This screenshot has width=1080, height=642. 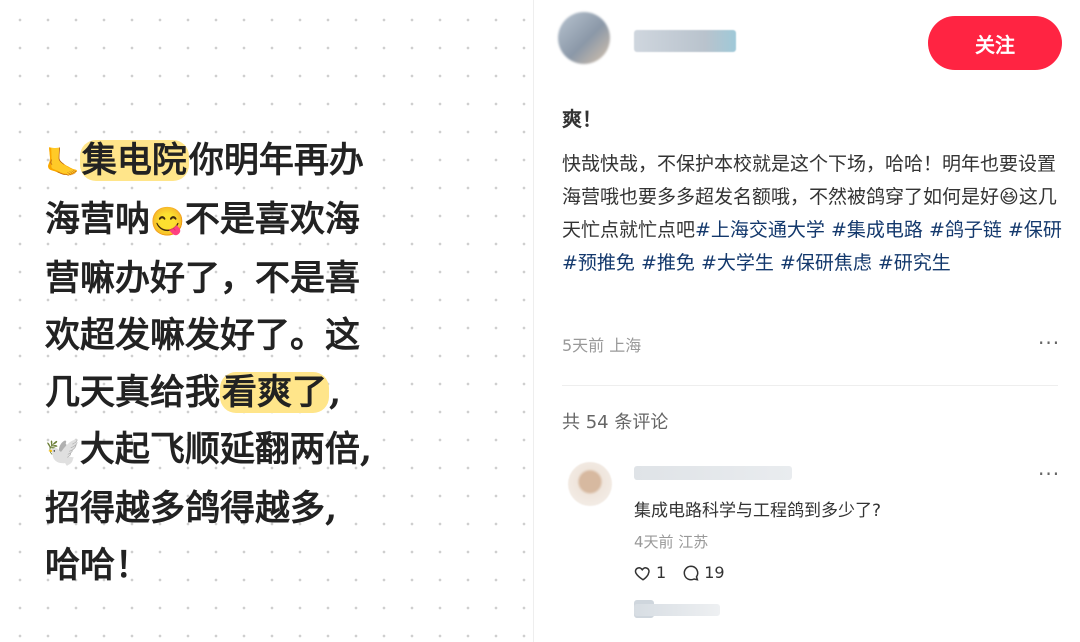 I want to click on hashtag-link: #推免, so click(x=668, y=263).